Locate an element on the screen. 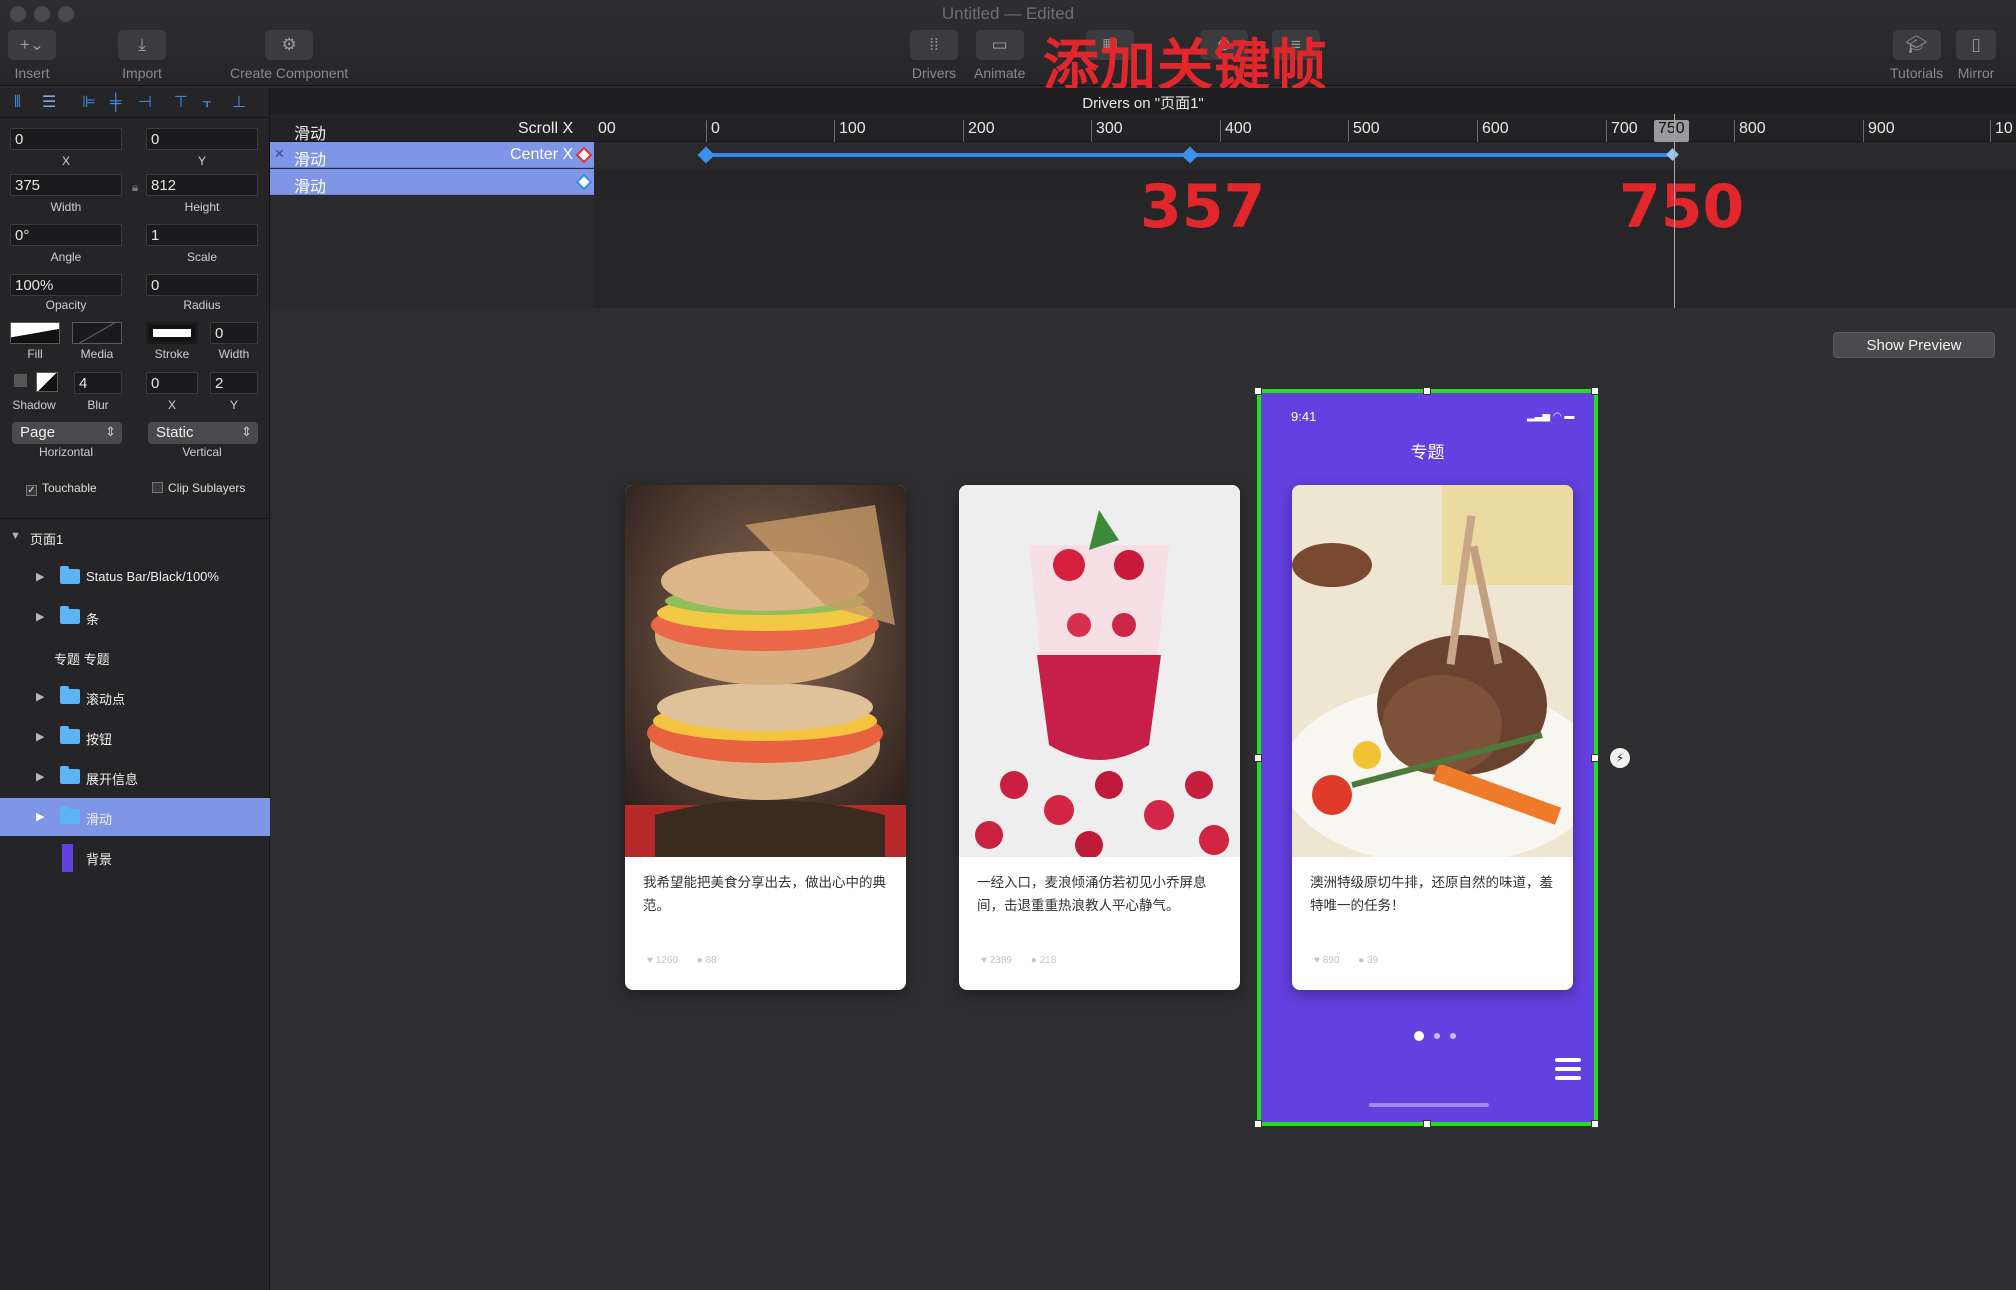 This screenshot has height=1290, width=2016. layer-item-page: ▼ 页面1 is located at coordinates (135, 537).